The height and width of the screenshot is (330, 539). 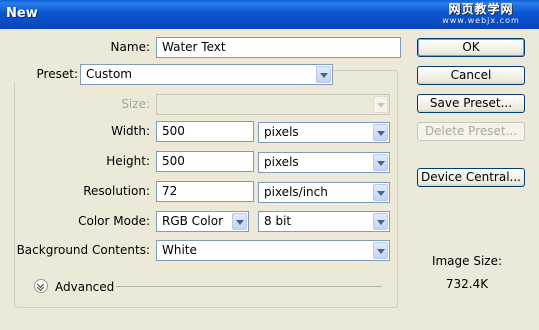 What do you see at coordinates (324, 132) in the screenshot?
I see `width-unit-select: pixels` at bounding box center [324, 132].